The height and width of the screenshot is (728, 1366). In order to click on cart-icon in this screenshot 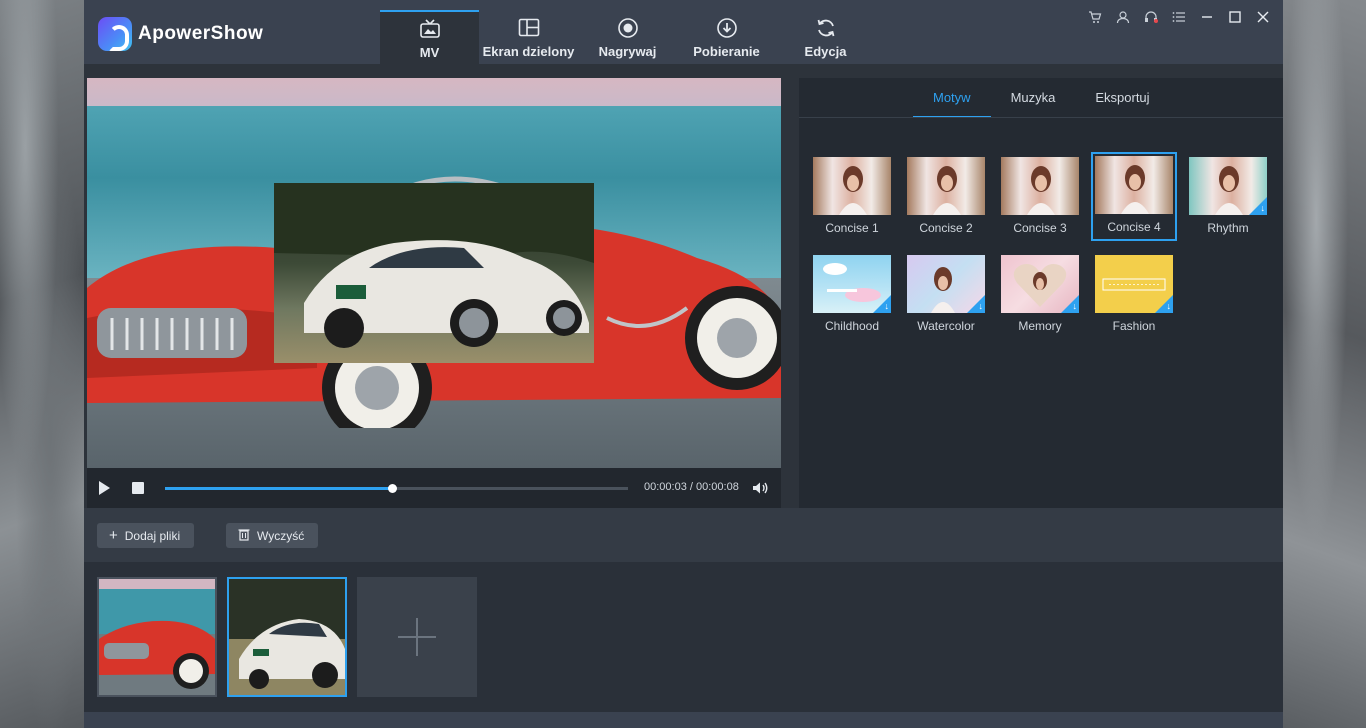, I will do `click(1095, 17)`.